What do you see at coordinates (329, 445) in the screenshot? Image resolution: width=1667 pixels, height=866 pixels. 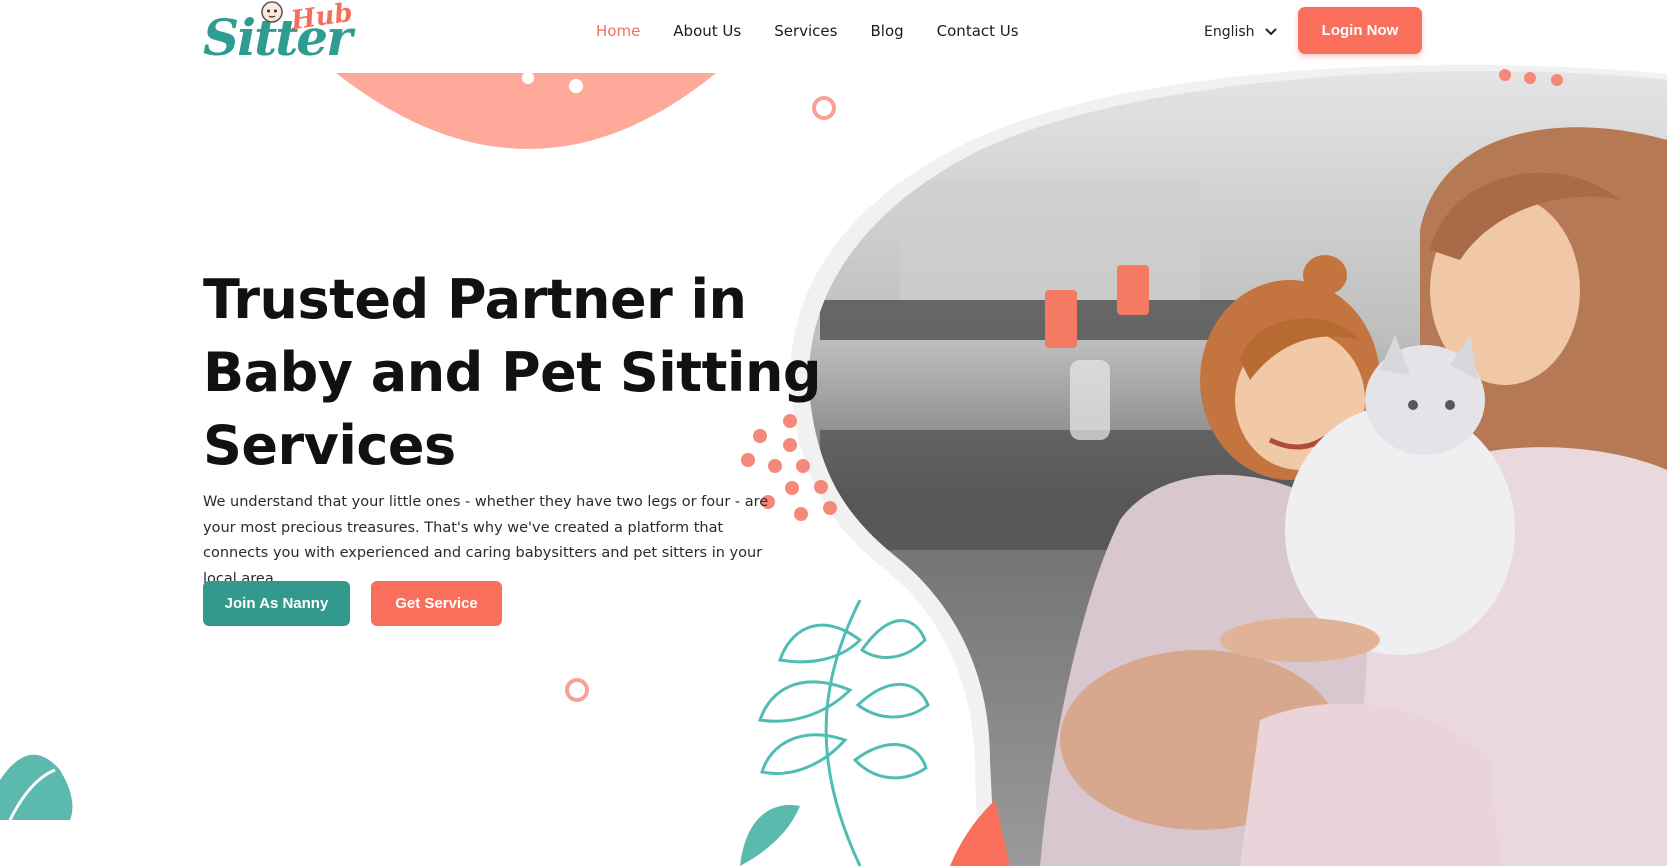 I see `hero-title-line: Services` at bounding box center [329, 445].